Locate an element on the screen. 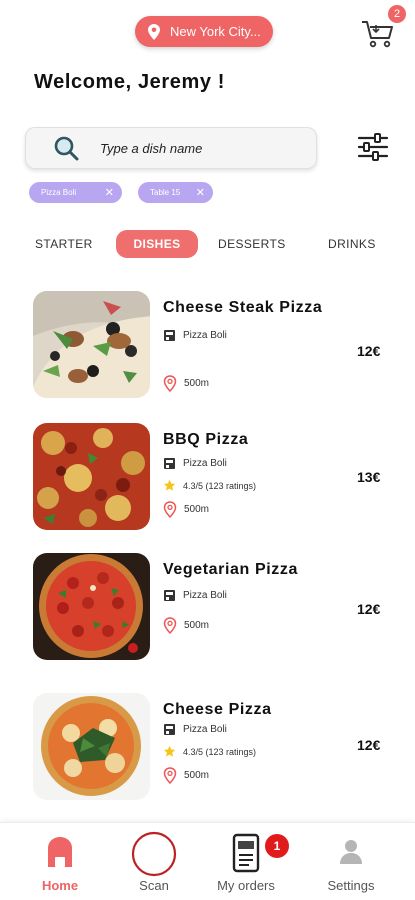  nav-settings: Settings is located at coordinates (351, 861).